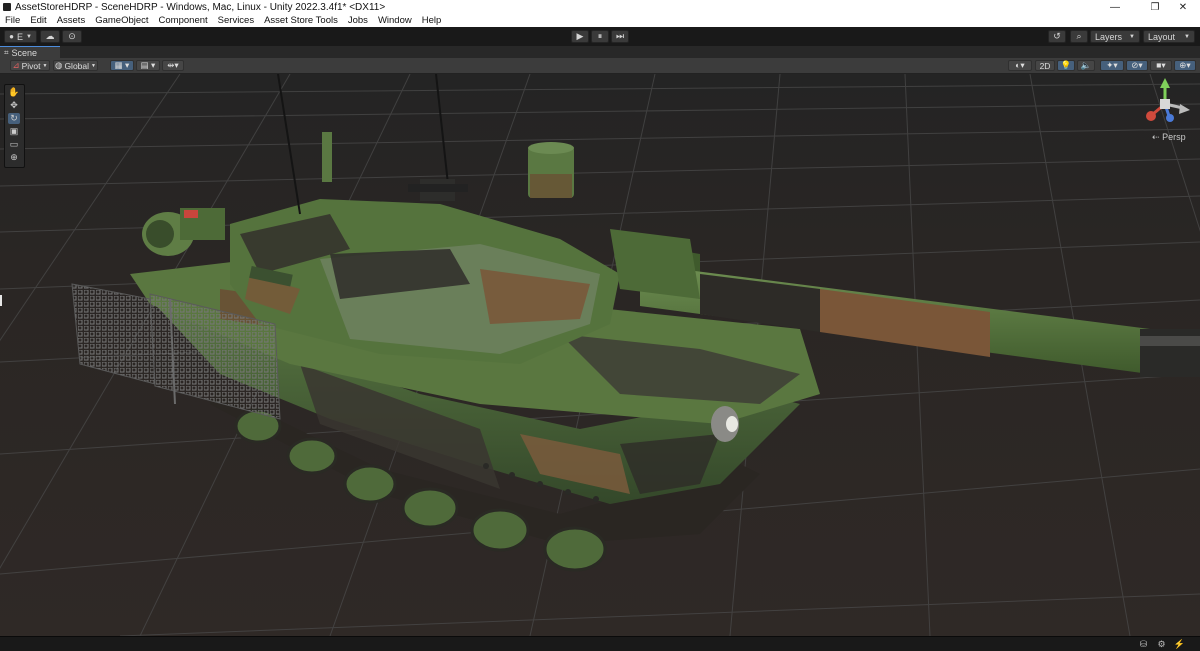 The width and height of the screenshot is (1200, 651). I want to click on account-label: E, so click(19, 36).